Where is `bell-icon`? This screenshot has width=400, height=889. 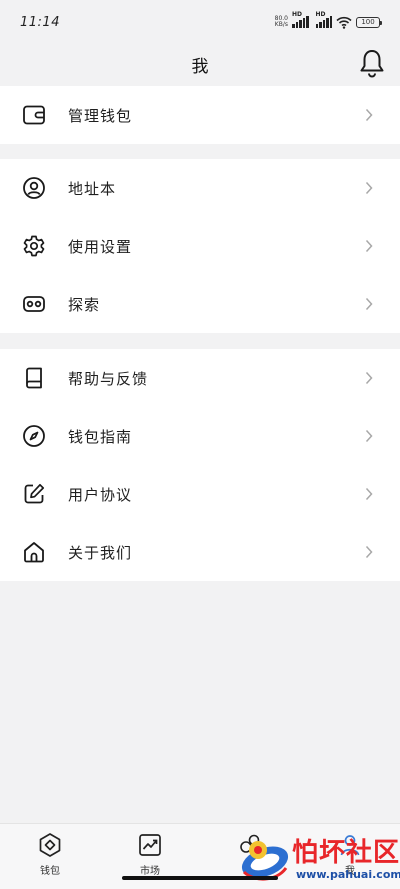 bell-icon is located at coordinates (372, 63).